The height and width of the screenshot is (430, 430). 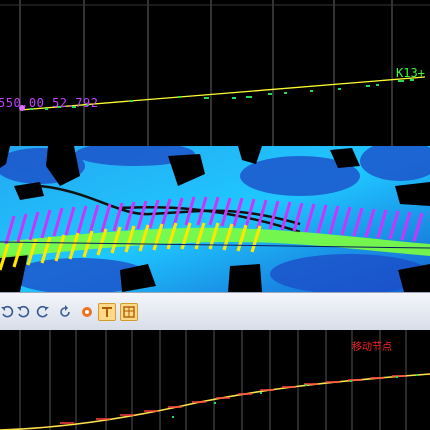 I want to click on text-tool-button, so click(x=107, y=312).